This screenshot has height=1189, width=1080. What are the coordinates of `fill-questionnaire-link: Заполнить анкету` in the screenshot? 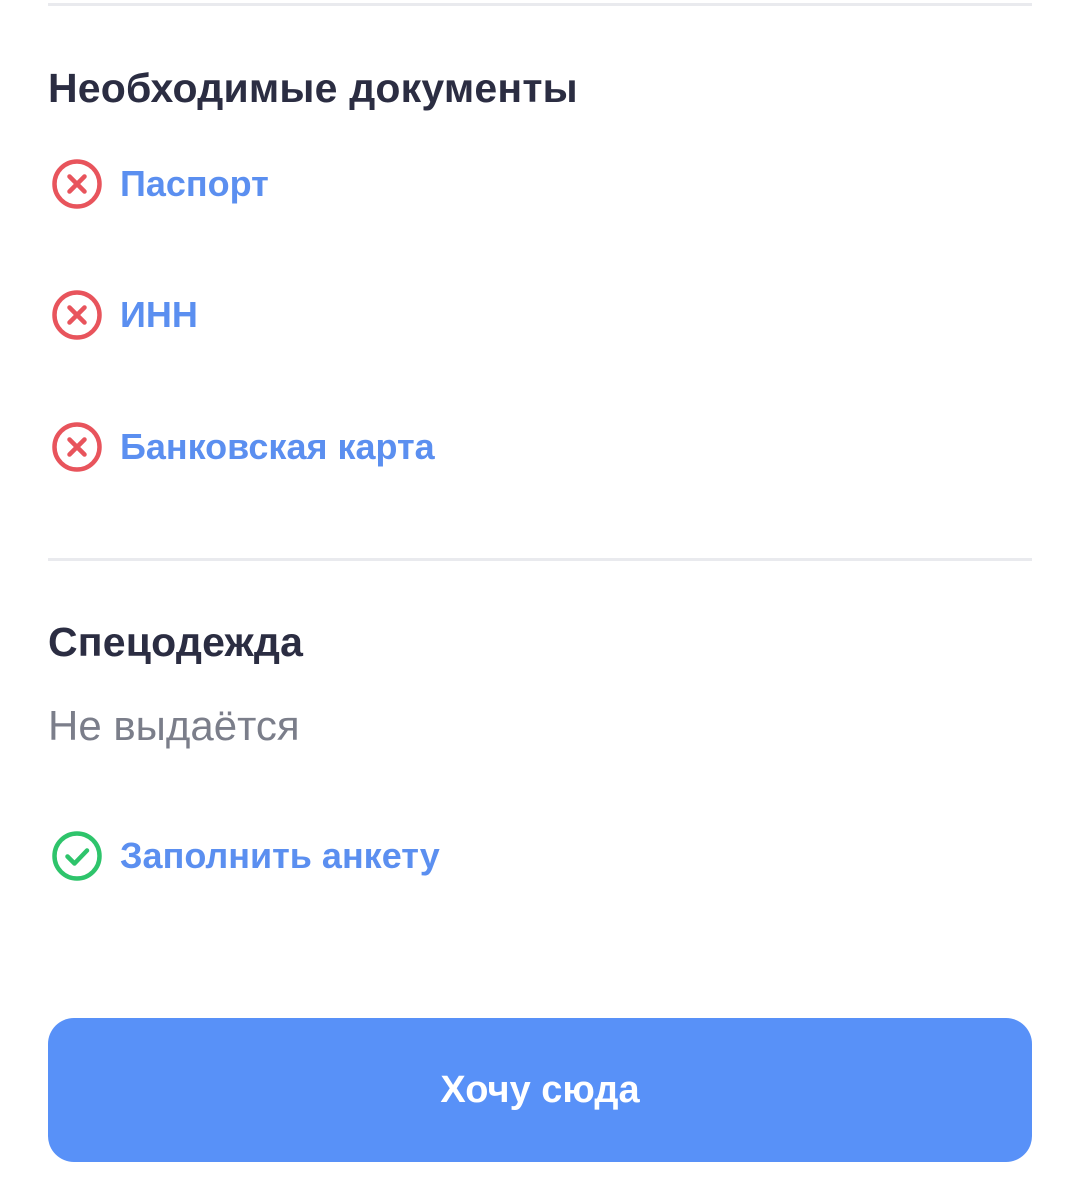 It's located at (280, 856).